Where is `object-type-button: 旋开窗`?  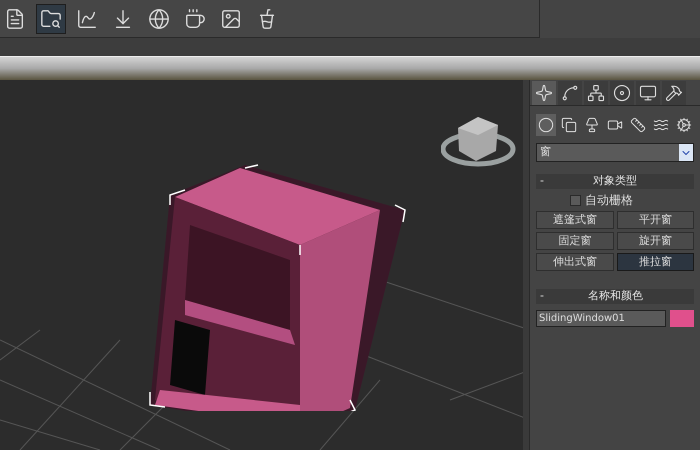 object-type-button: 旋开窗 is located at coordinates (655, 241).